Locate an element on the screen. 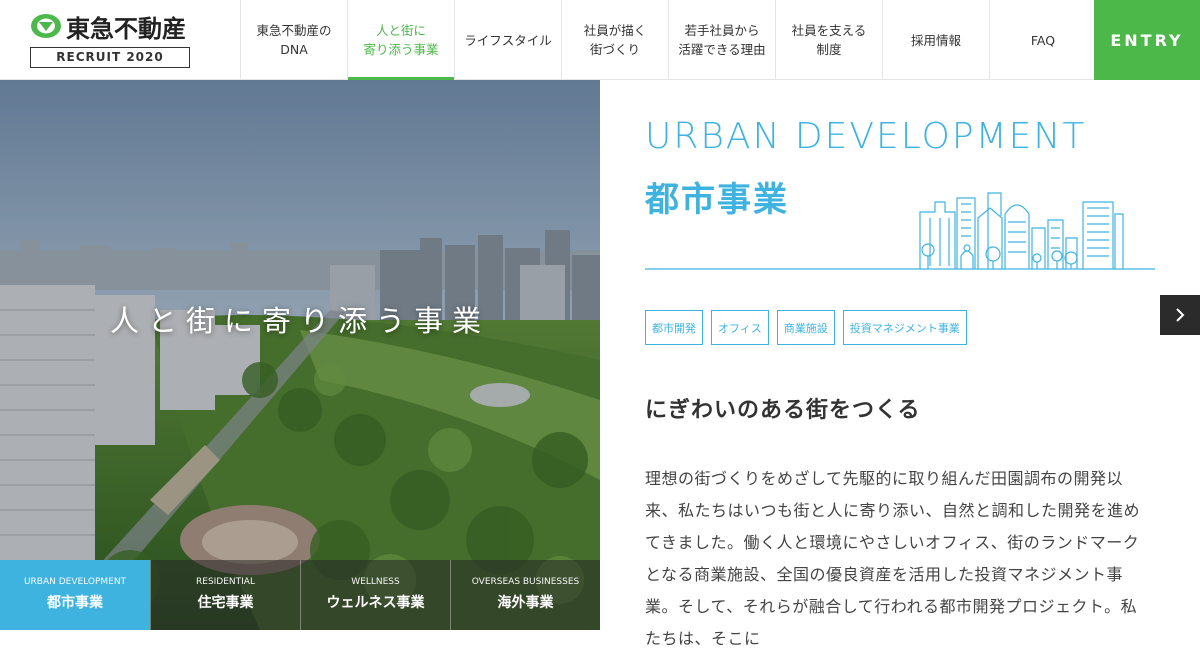  recruit-label: RECRUIT 2020 is located at coordinates (110, 57).